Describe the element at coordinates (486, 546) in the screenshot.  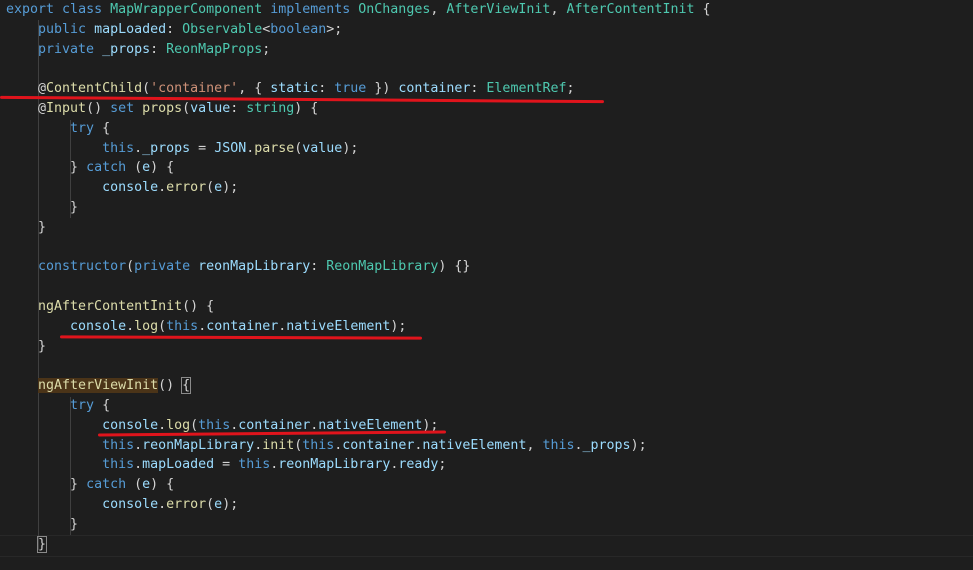
I see `current-line-highlight` at that location.